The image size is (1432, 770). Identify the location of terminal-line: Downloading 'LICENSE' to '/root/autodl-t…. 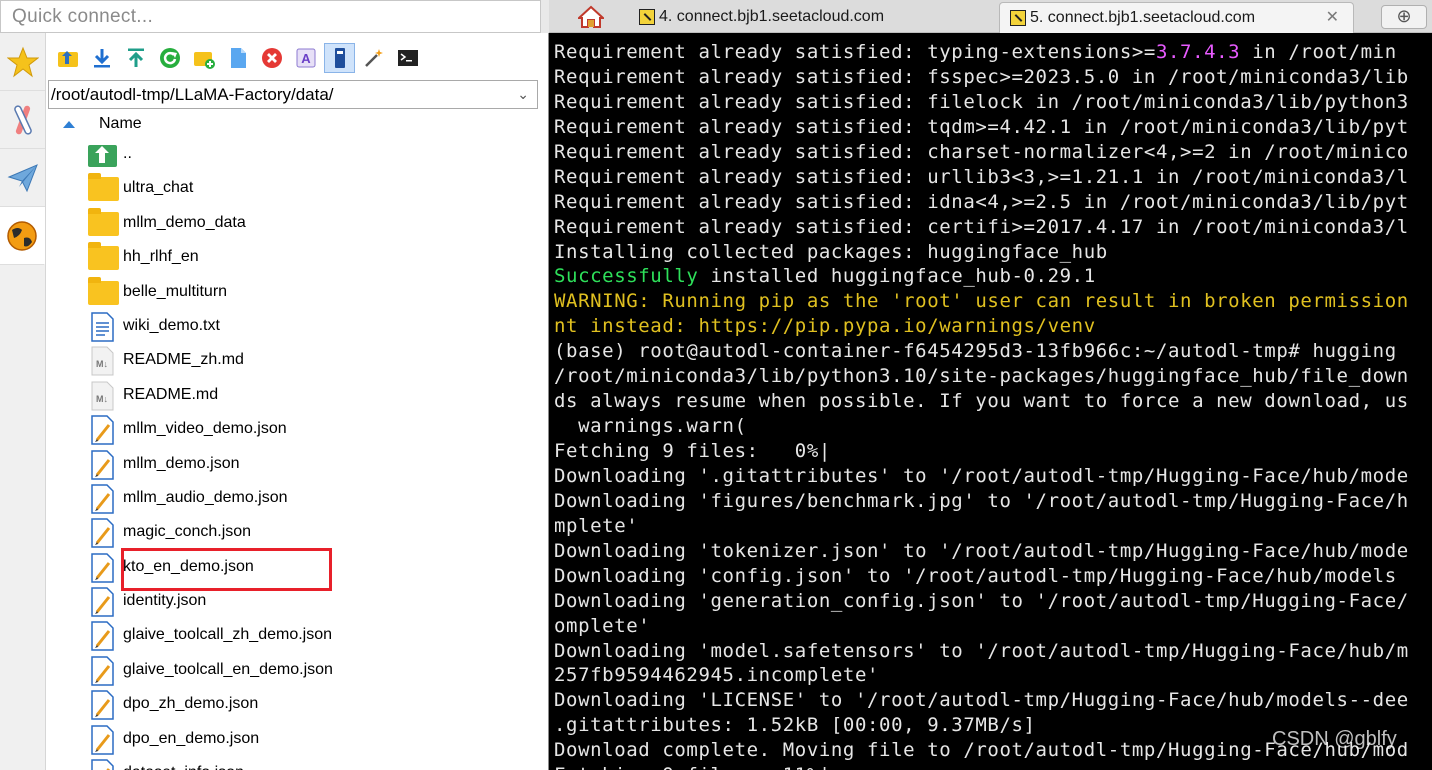
(981, 700).